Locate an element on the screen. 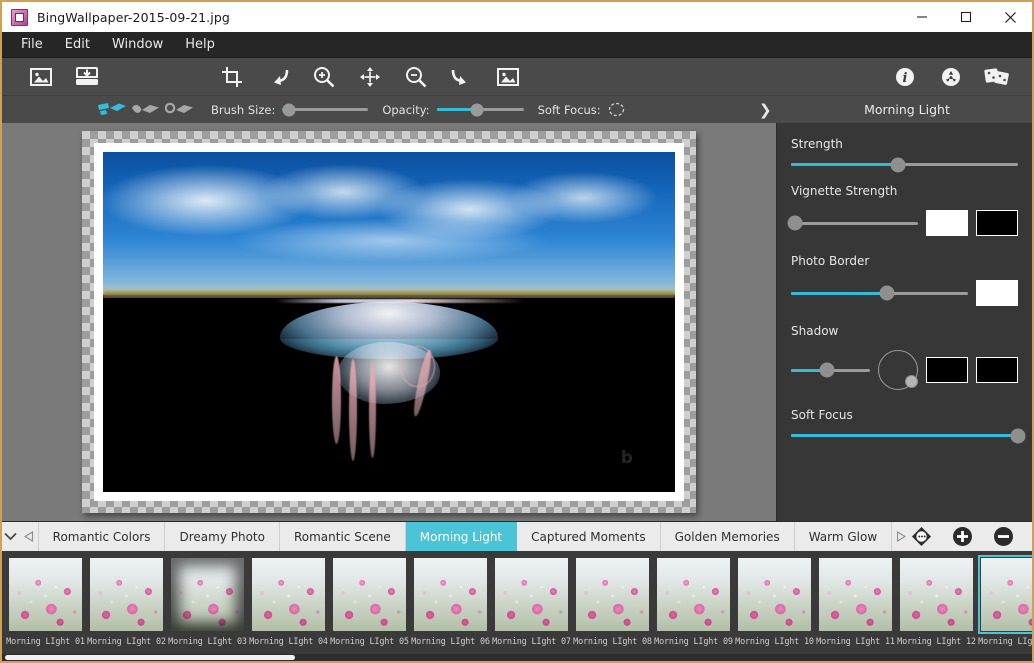 The width and height of the screenshot is (1034, 663). thumbnail-item: Morning LIght 01 is located at coordinates (45, 601).